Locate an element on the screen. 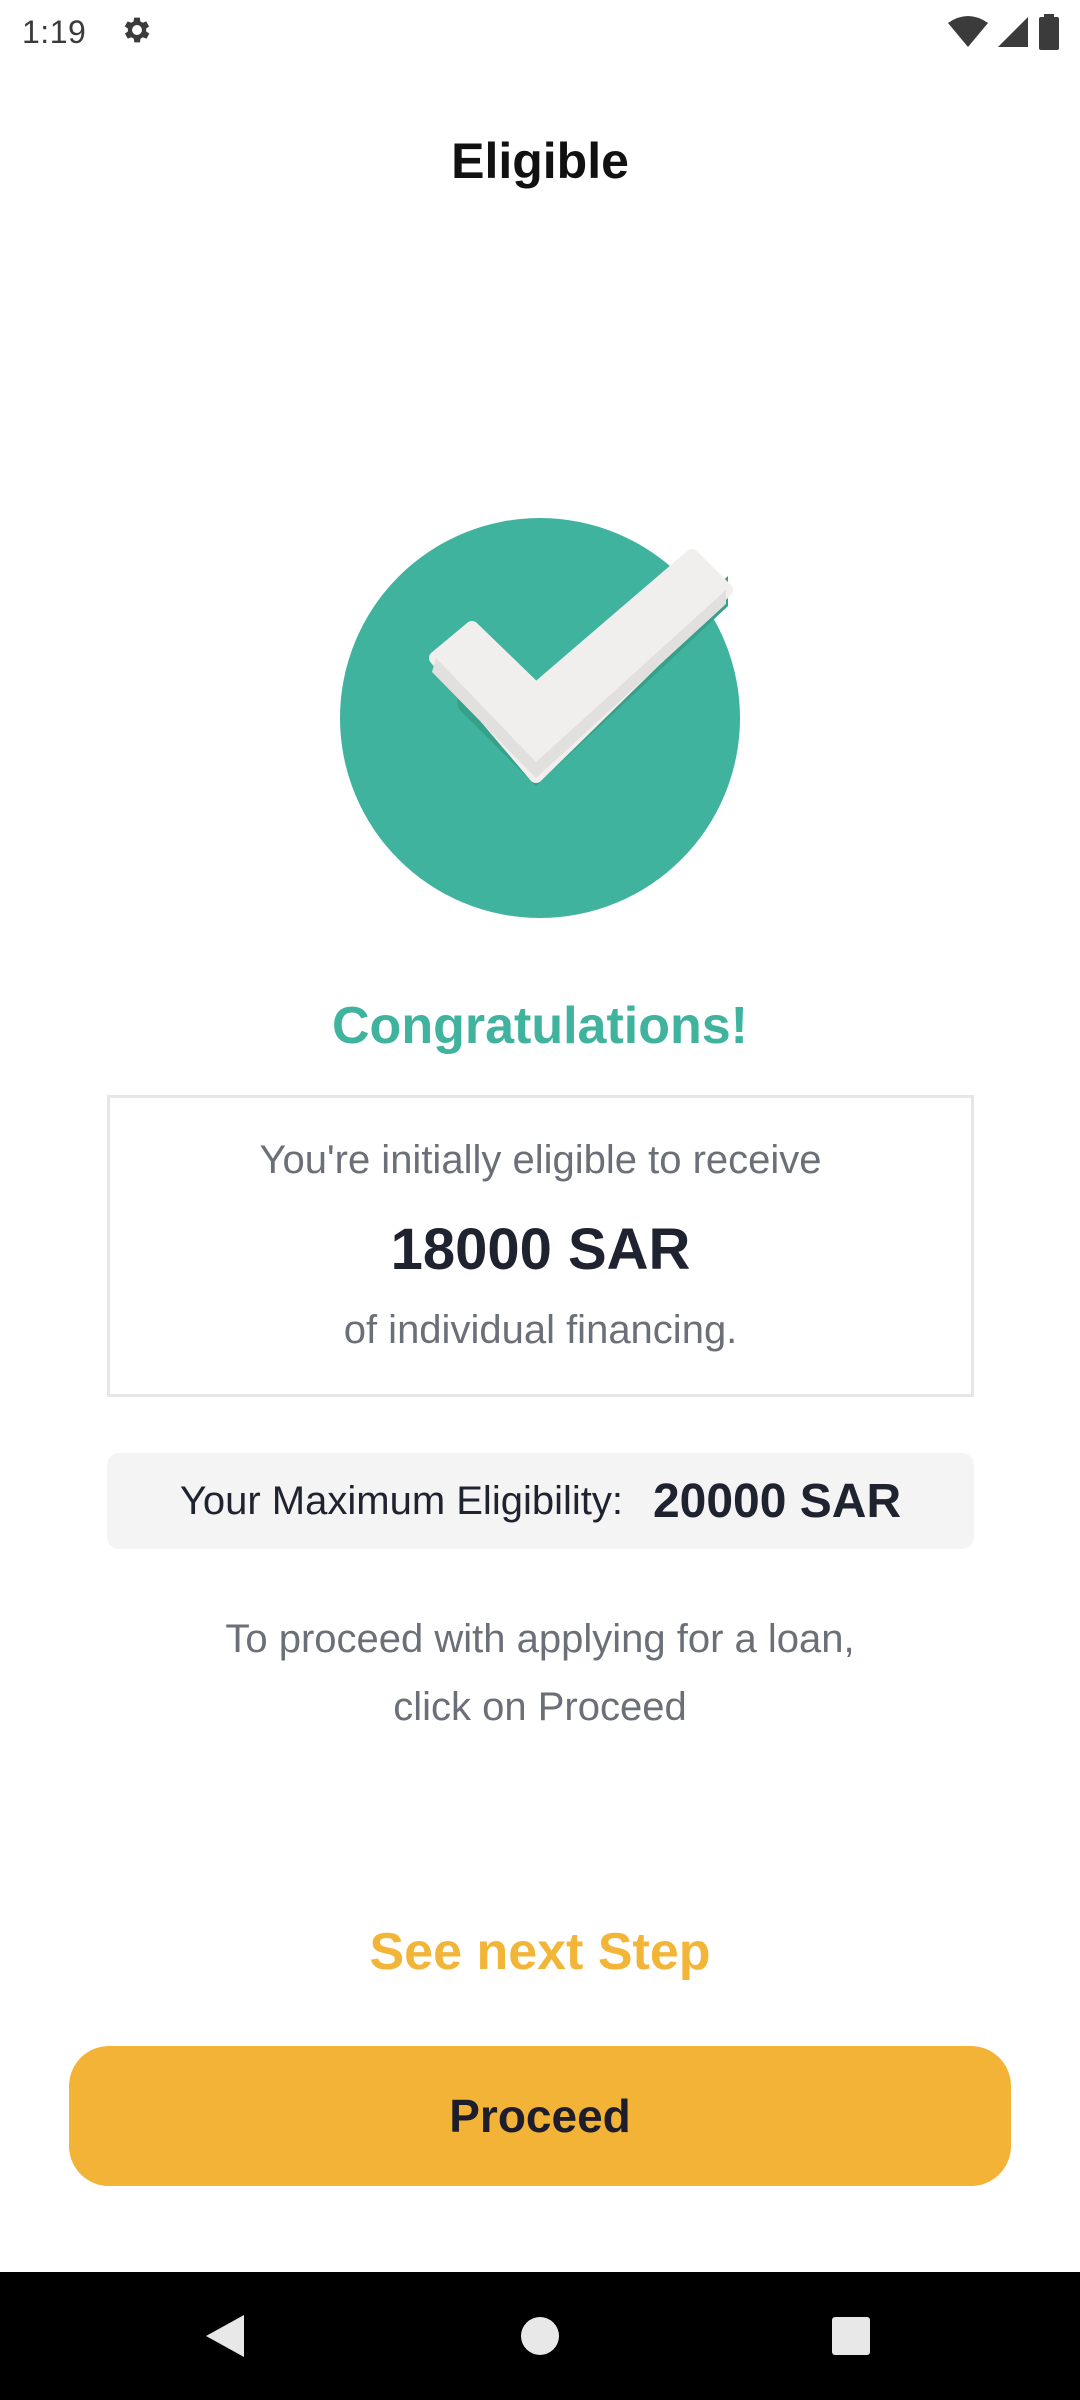  congratulations-heading: Congratulations! is located at coordinates (540, 1026).